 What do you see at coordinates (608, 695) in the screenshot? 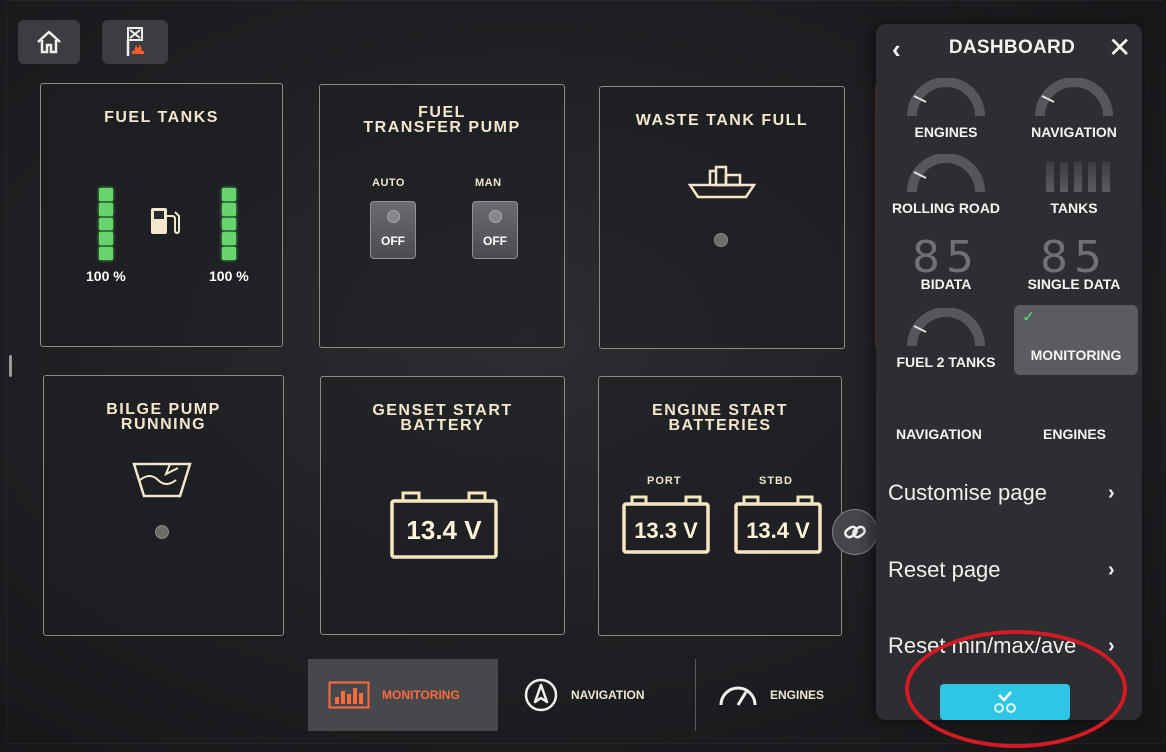
I see `tab-navigation-label: NAVIGATION` at bounding box center [608, 695].